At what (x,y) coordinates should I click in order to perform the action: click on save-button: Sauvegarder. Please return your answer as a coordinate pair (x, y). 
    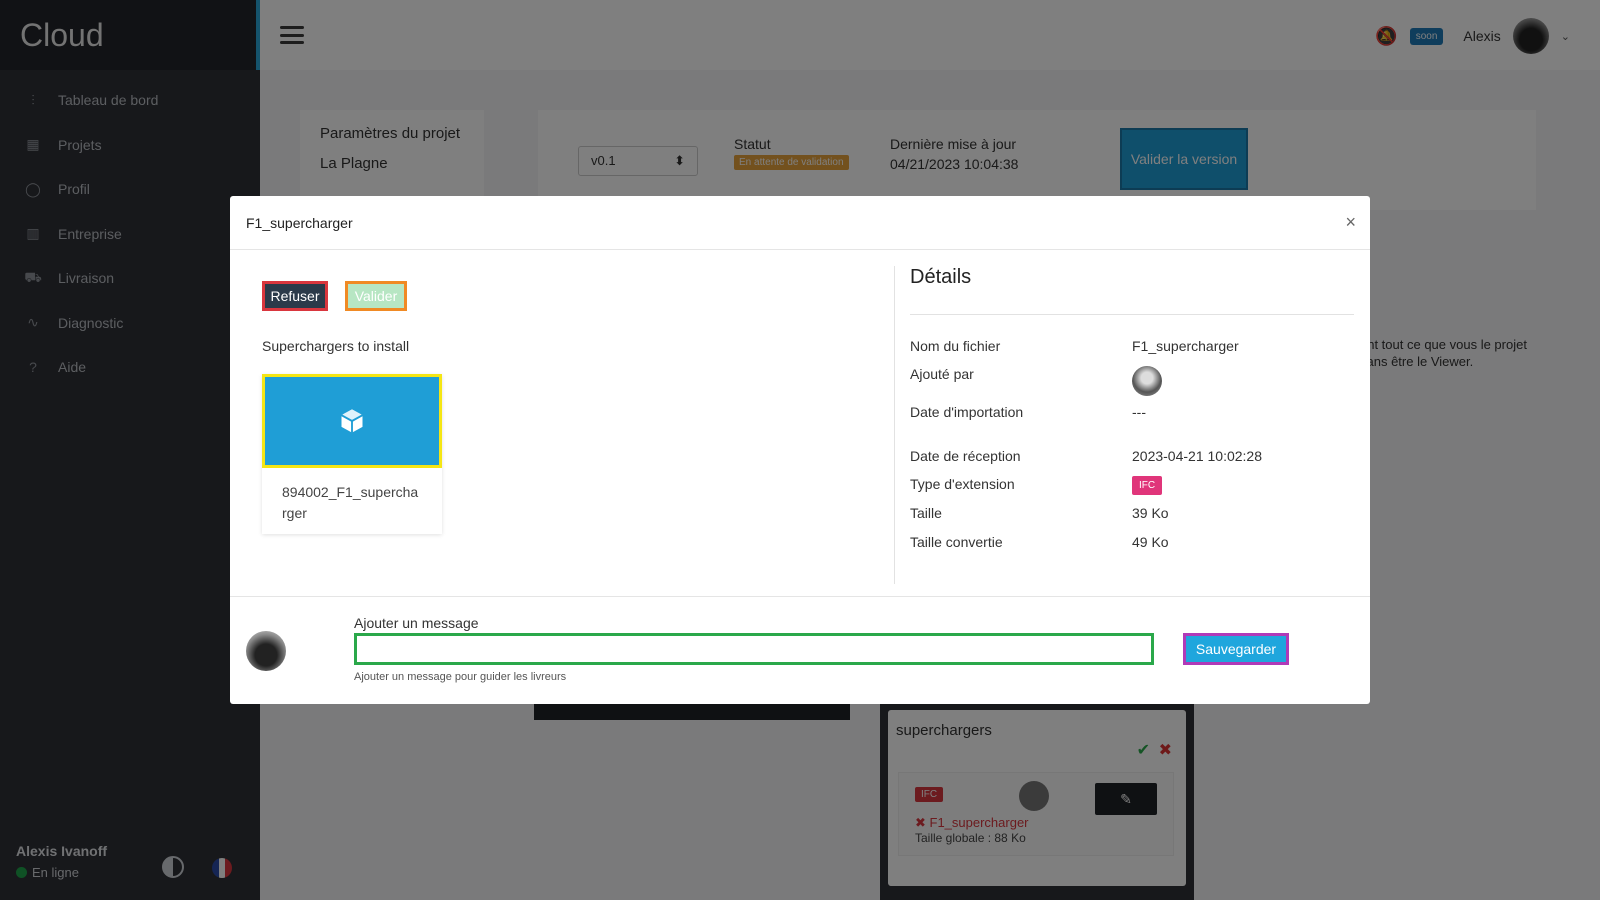
    Looking at the image, I should click on (1236, 649).